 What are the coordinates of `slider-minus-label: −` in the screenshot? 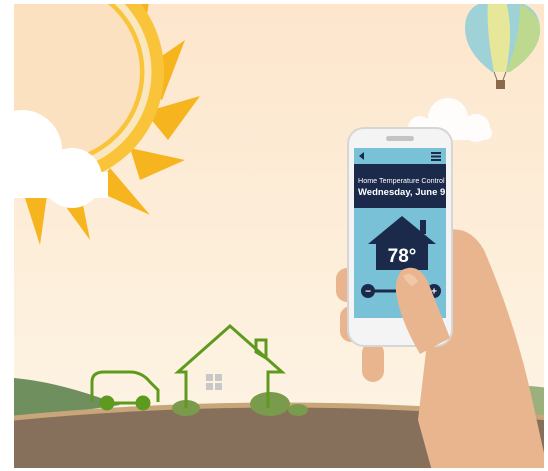 It's located at (368, 292).